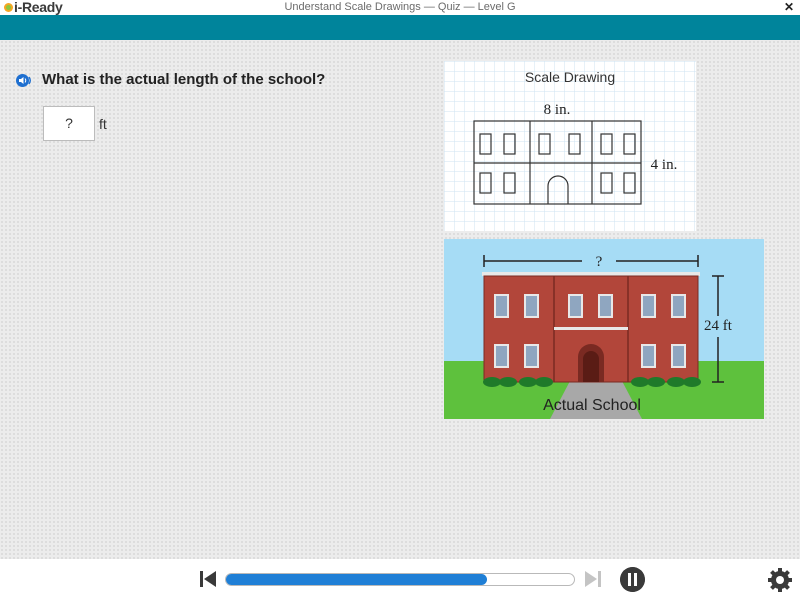 This screenshot has width=800, height=599. What do you see at coordinates (400, 27) in the screenshot?
I see `header-band` at bounding box center [400, 27].